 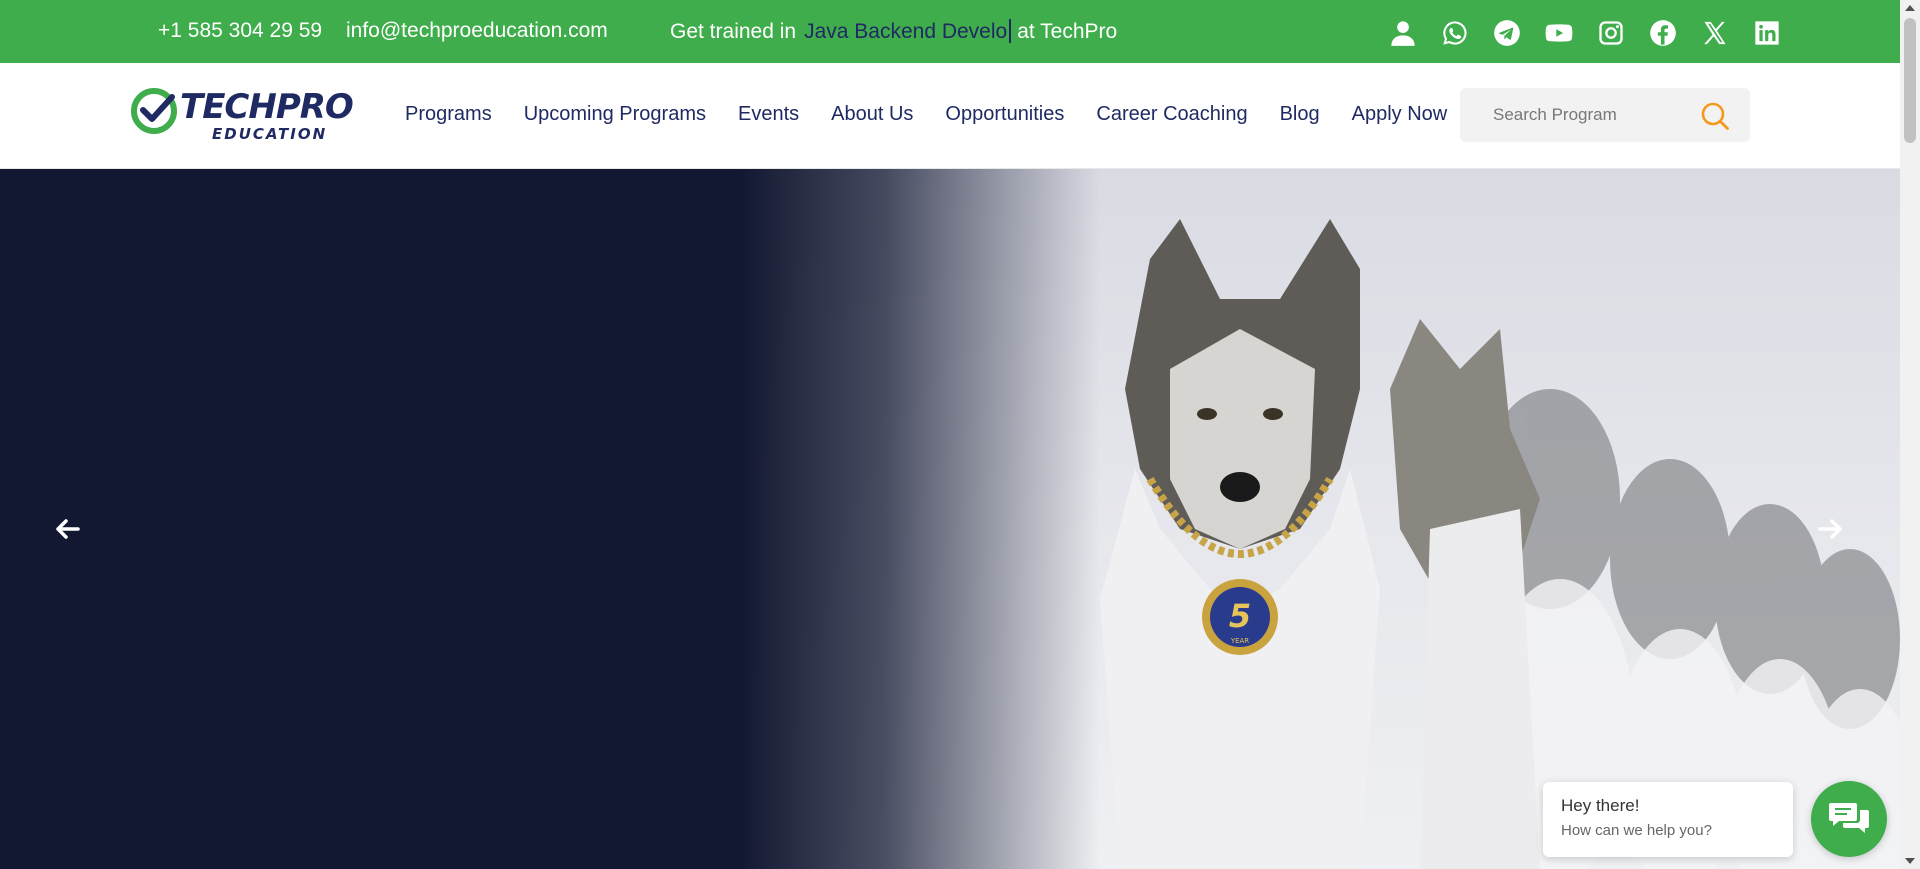 What do you see at coordinates (1455, 33) in the screenshot?
I see `whatsapp-icon` at bounding box center [1455, 33].